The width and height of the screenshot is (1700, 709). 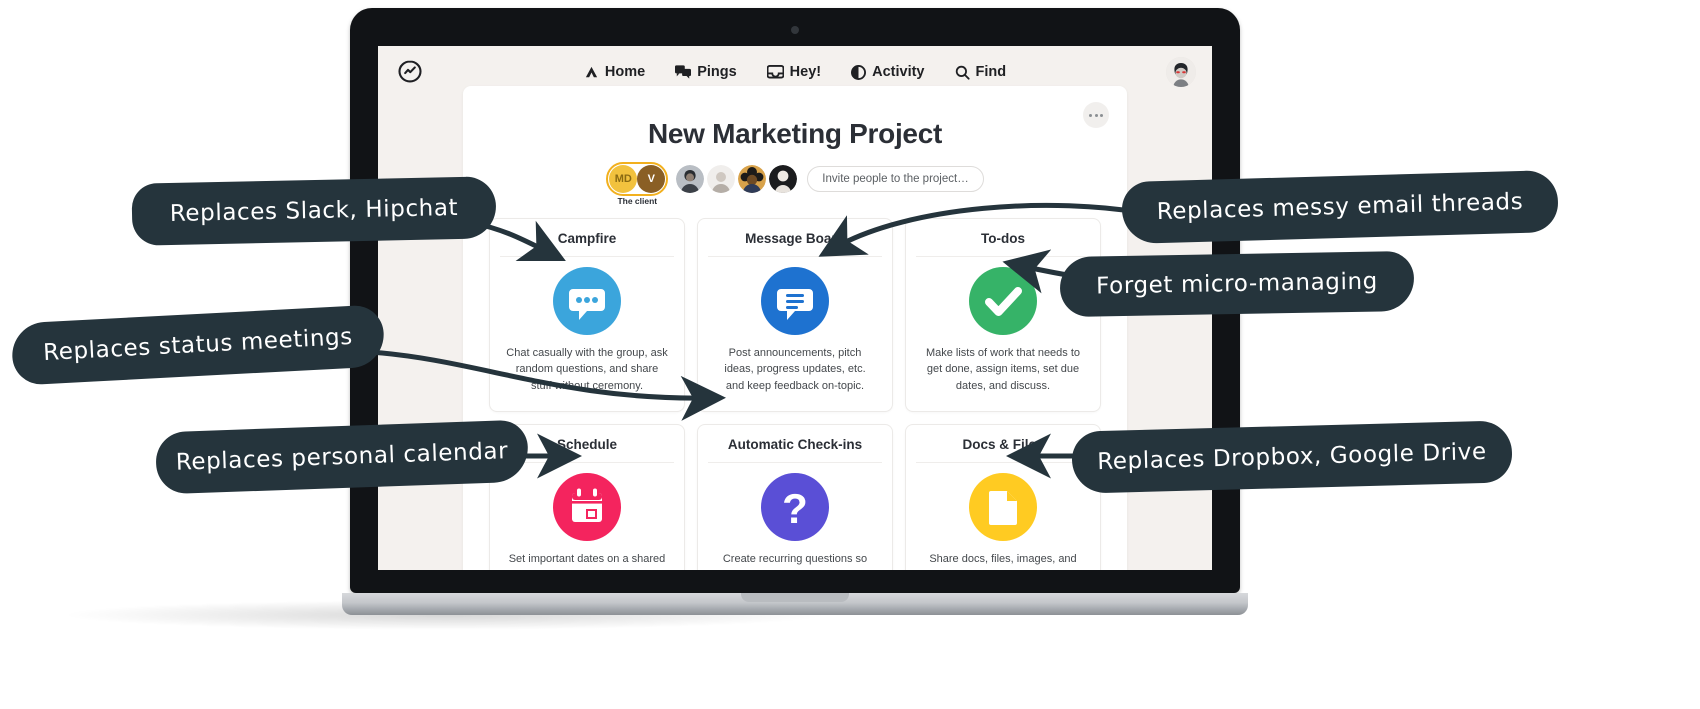 I want to click on avatar-initials-v: V, so click(x=651, y=179).